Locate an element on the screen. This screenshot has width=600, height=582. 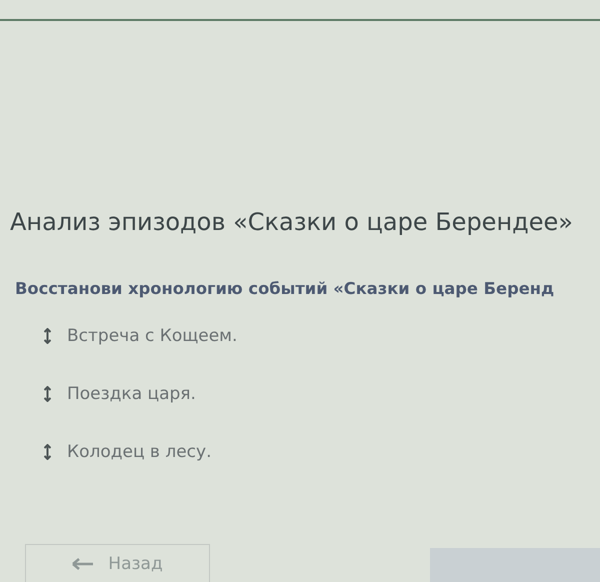
page-title: Анализ эпизодов «Сказки о царе Берендее» is located at coordinates (292, 222).